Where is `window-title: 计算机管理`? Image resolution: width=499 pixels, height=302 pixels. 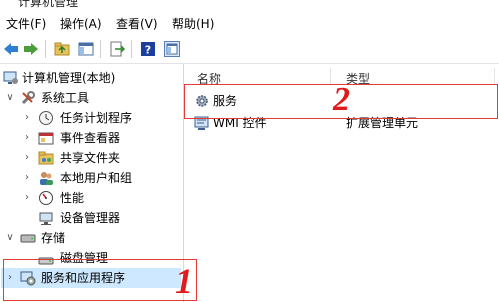 window-title: 计算机管理 is located at coordinates (48, 4).